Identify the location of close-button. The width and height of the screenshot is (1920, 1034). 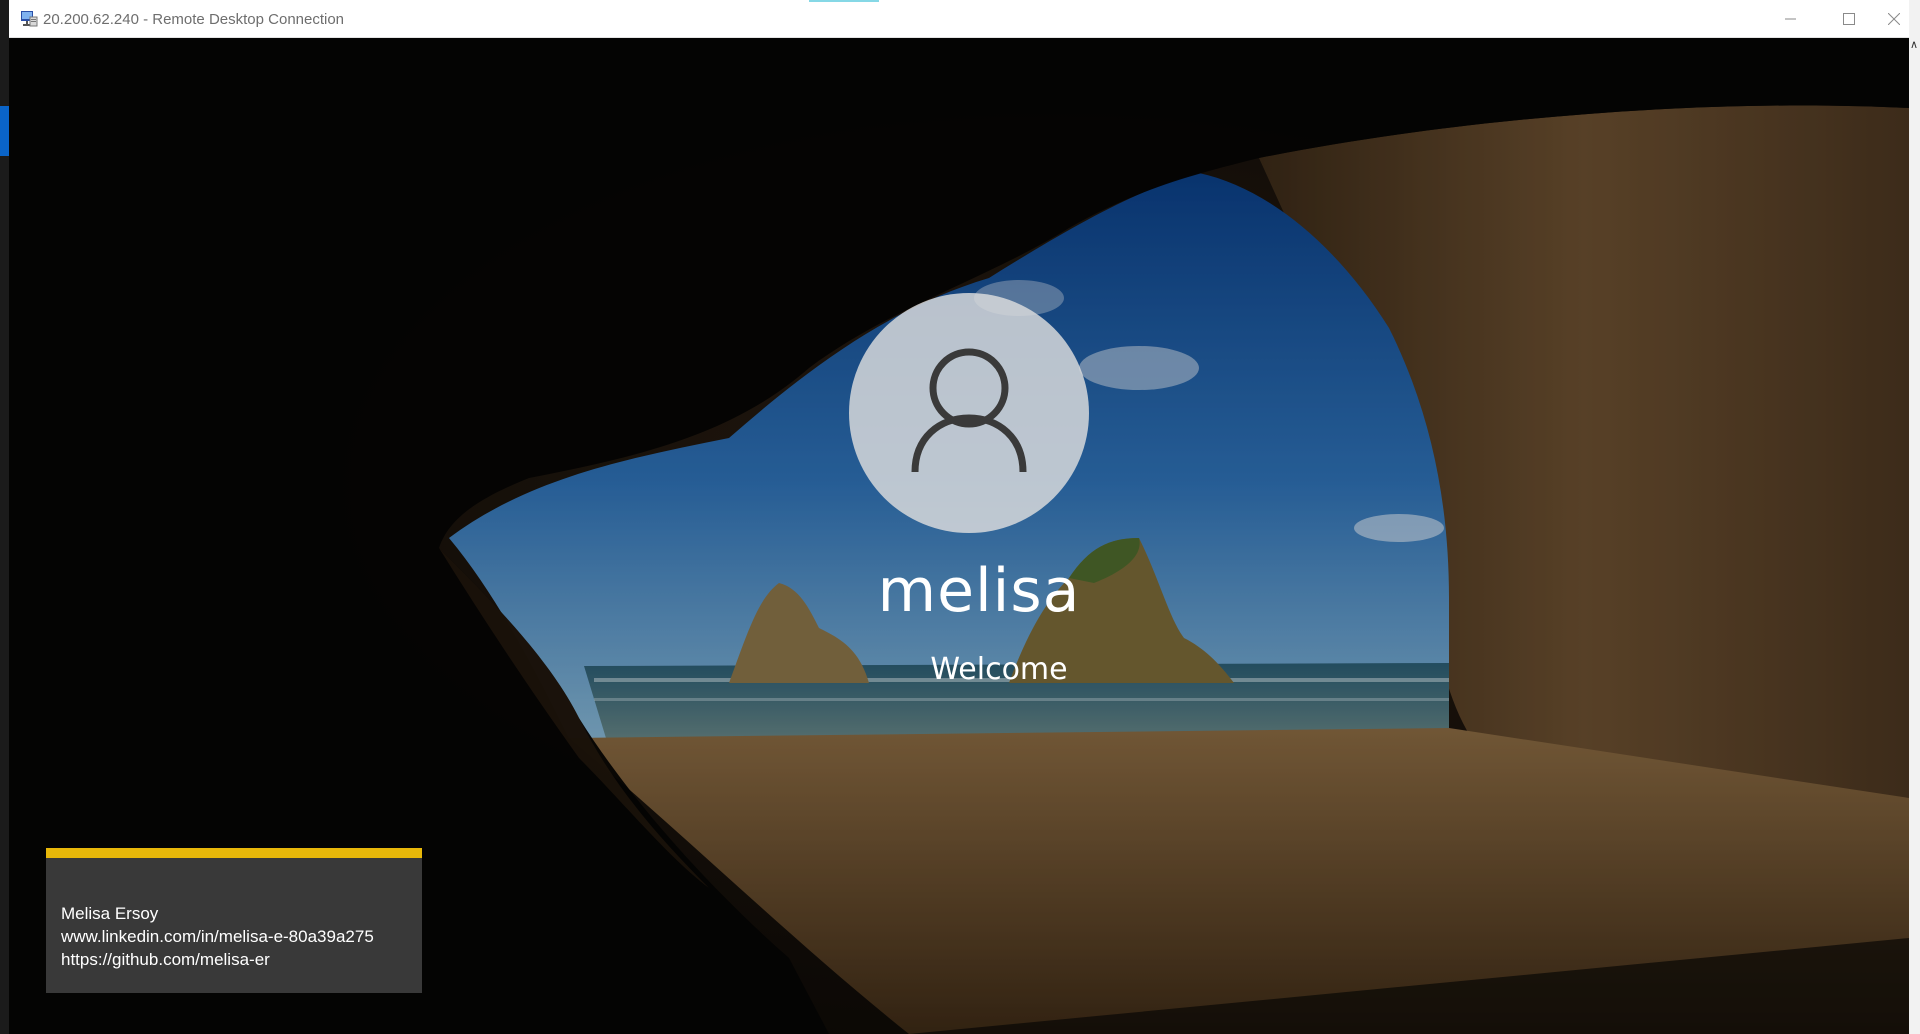
(1893, 19).